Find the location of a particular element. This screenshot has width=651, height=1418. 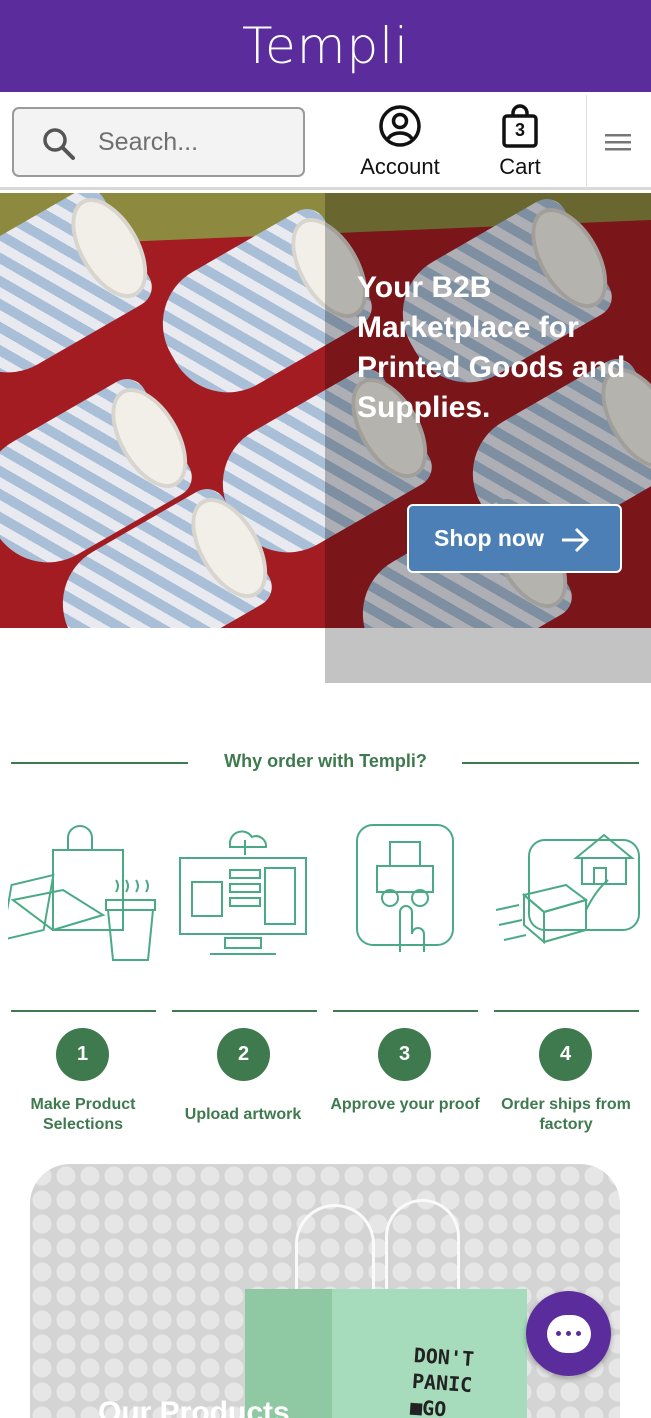

hamburger-icon is located at coordinates (618, 142).